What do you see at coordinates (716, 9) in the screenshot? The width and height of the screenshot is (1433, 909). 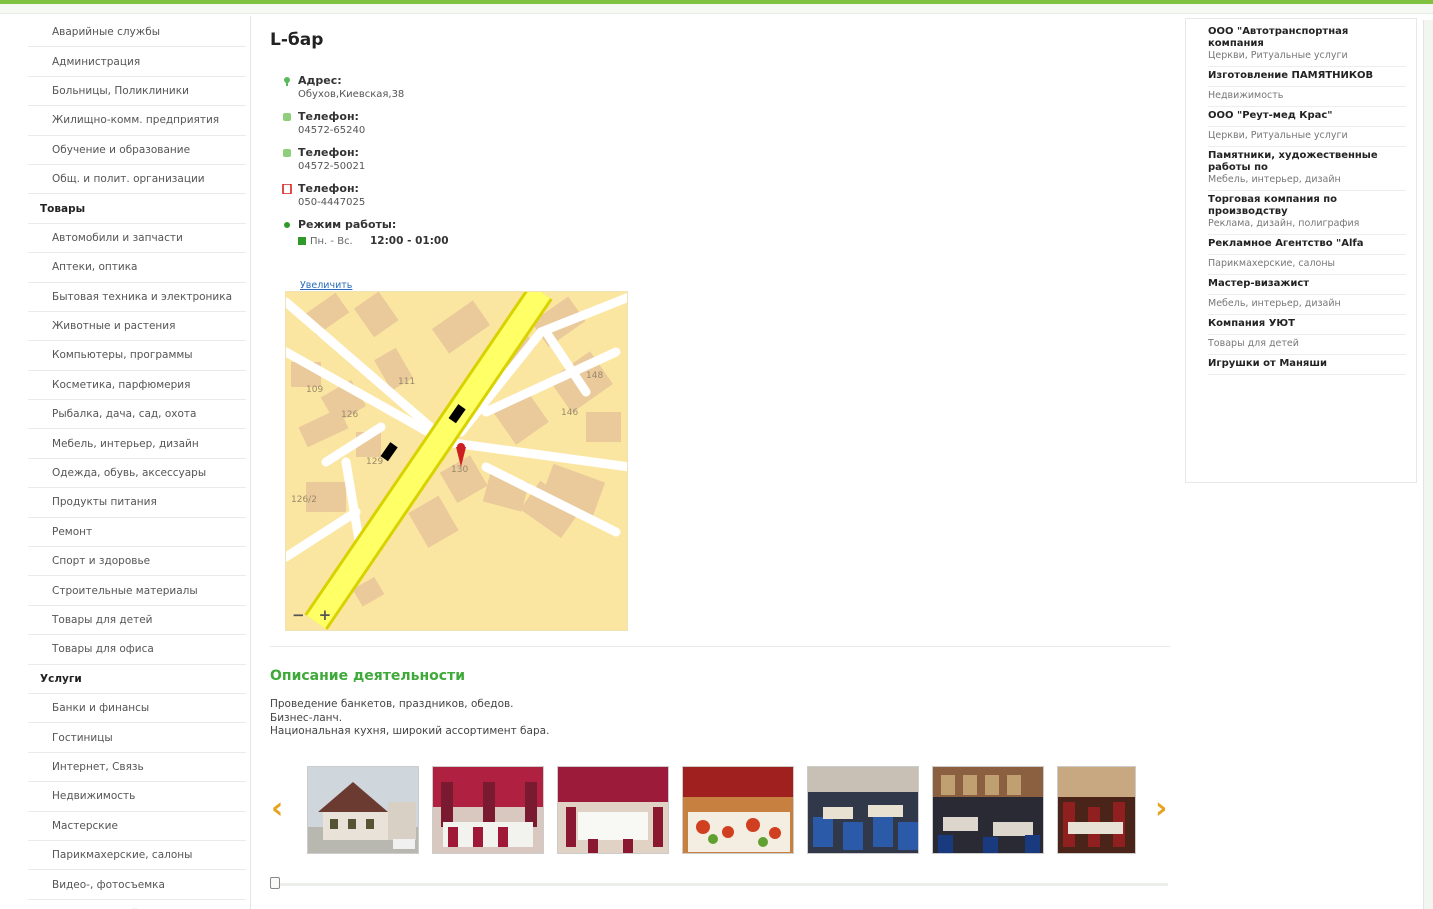 I see `top-strip` at bounding box center [716, 9].